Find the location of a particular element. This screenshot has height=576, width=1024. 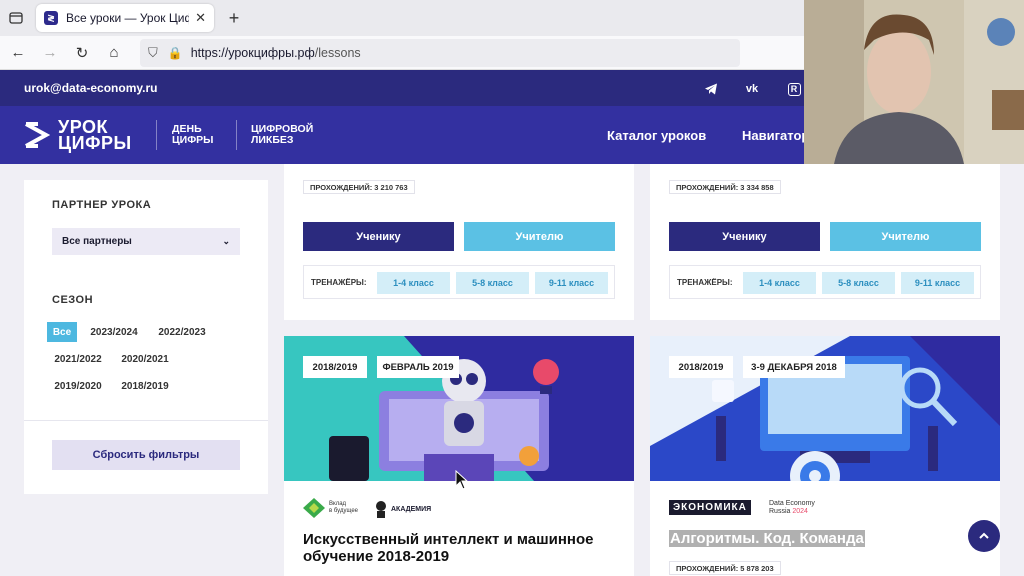

season-chip-all: Все is located at coordinates (62, 332).